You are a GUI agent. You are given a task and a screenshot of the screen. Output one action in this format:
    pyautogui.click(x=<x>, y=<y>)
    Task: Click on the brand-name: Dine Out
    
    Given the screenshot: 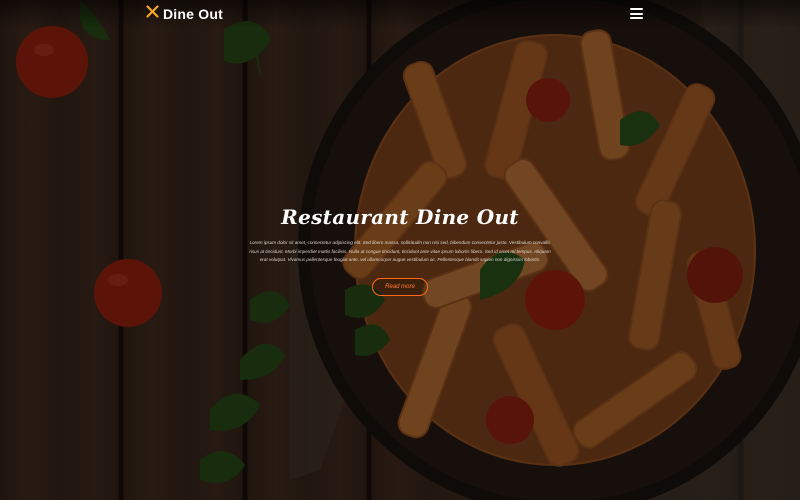 What is the action you would take?
    pyautogui.click(x=193, y=14)
    